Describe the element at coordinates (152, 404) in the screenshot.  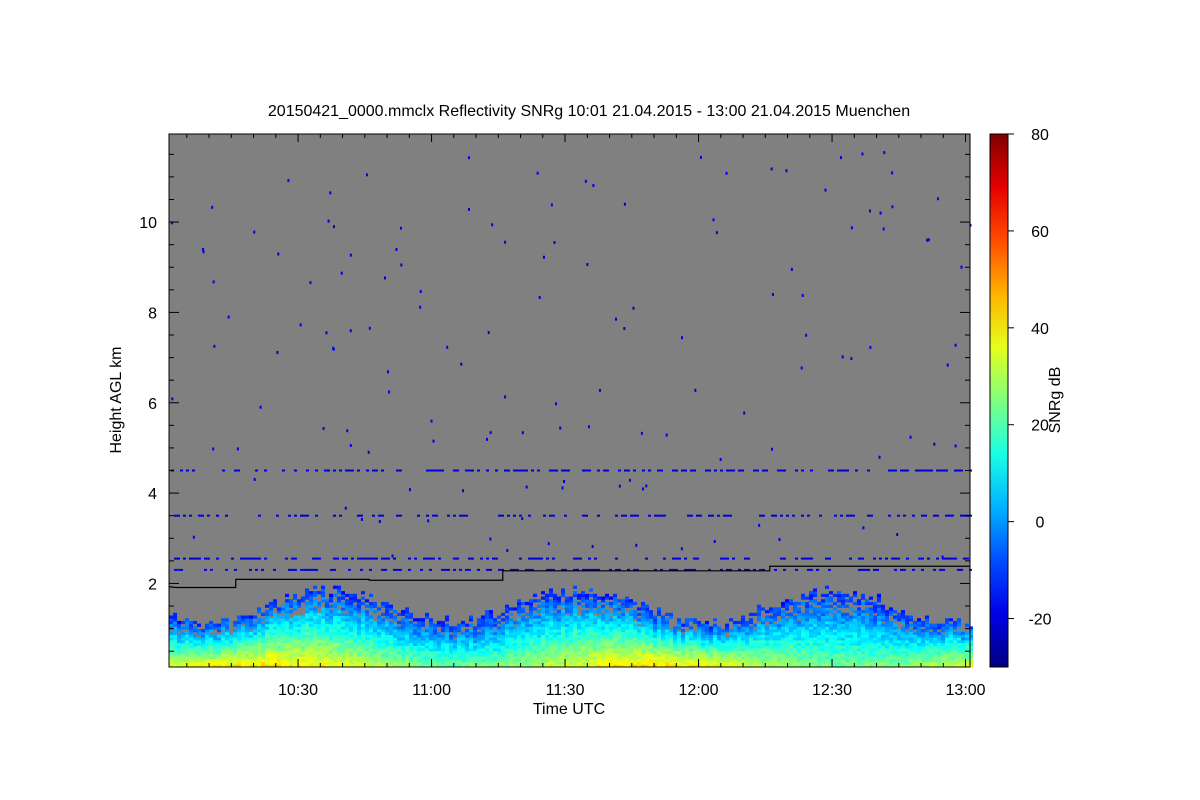
I see `y-tick-label: 6` at that location.